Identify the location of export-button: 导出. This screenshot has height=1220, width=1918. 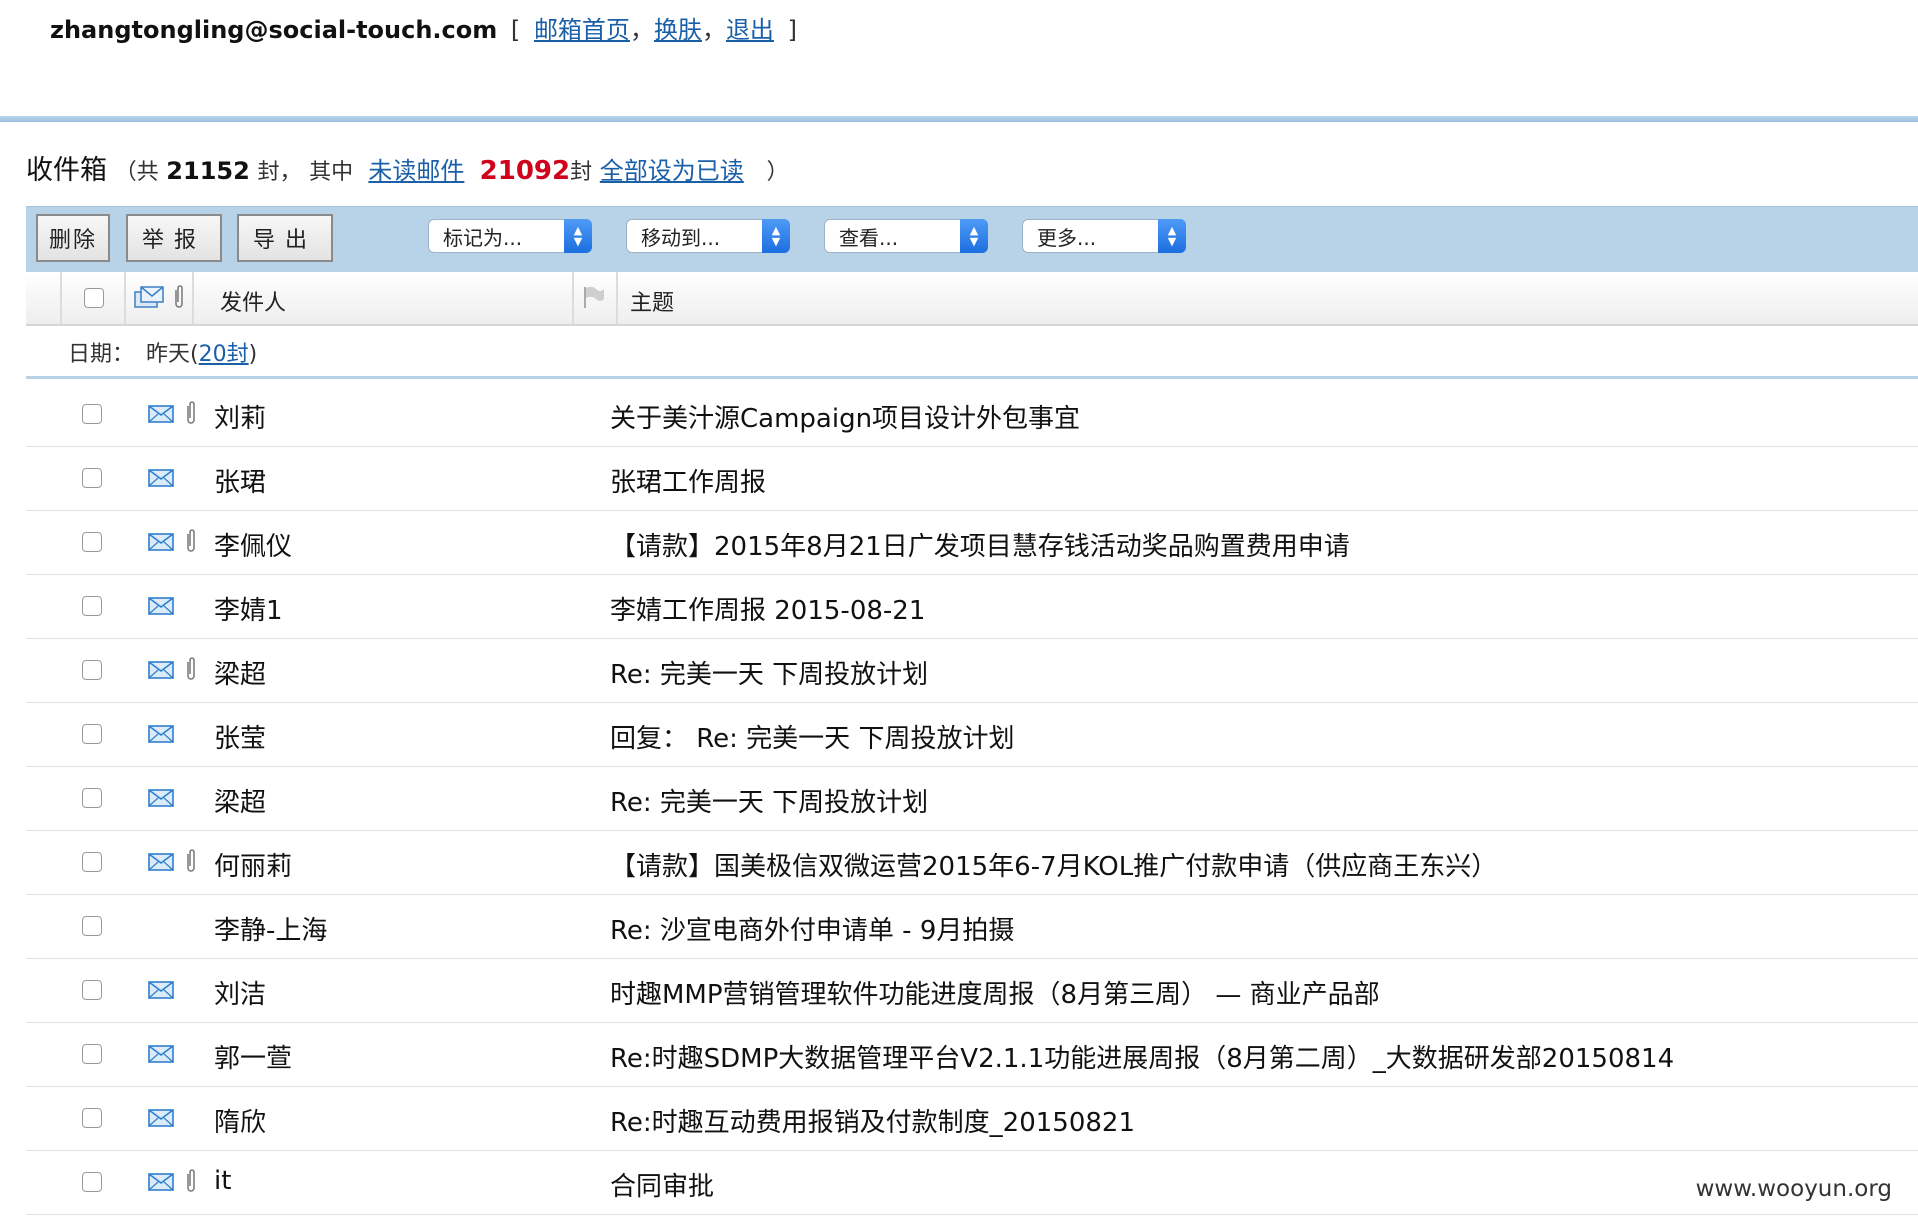
(285, 238).